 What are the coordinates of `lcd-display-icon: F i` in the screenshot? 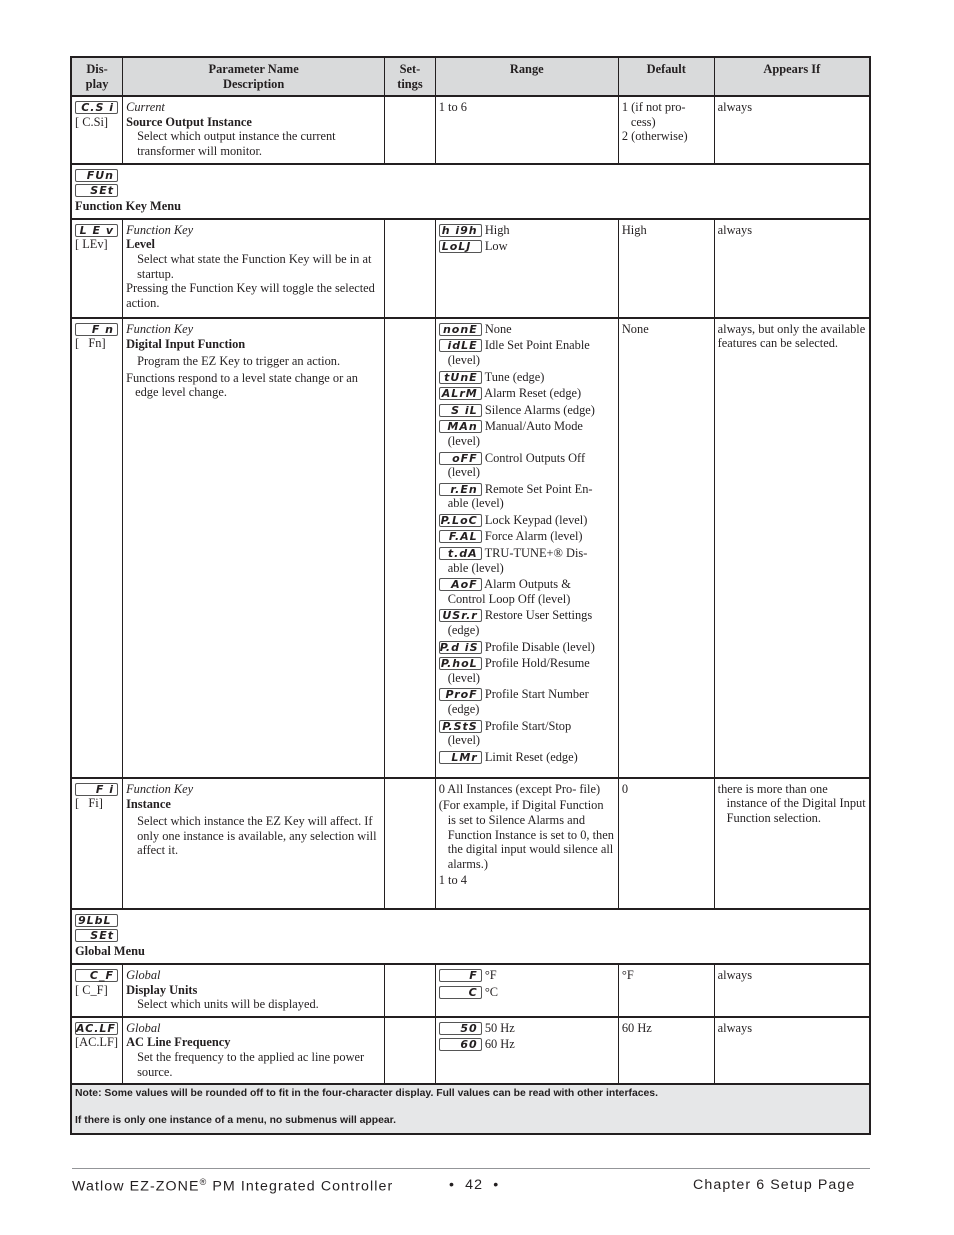 It's located at (96, 789).